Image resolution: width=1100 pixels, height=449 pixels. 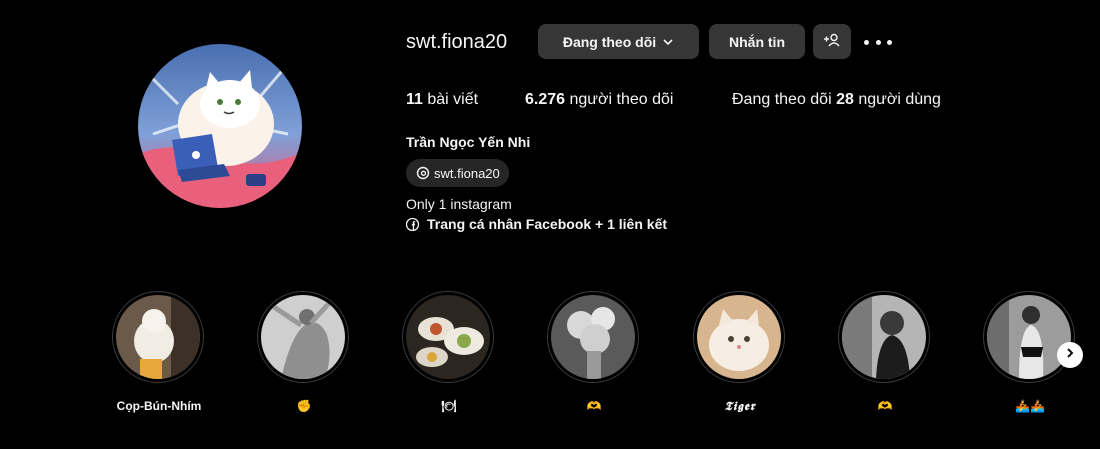 I want to click on chevron-down-icon, so click(x=668, y=42).